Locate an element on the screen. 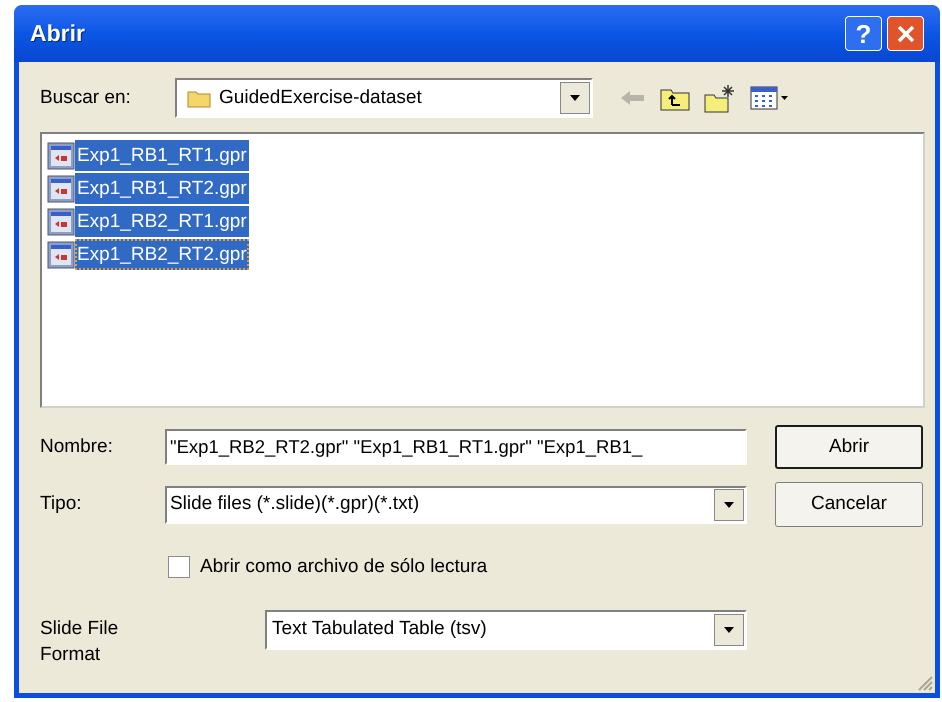 Image resolution: width=942 pixels, height=702 pixels. file-item: Exp1_RB2_RT1.gpr is located at coordinates (162, 221).